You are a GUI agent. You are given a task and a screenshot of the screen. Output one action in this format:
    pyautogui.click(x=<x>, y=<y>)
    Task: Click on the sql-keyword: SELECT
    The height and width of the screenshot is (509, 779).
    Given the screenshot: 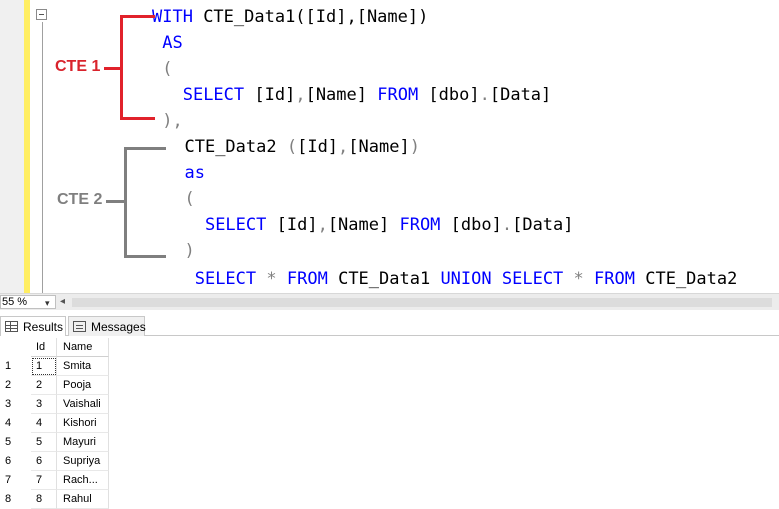 What is the action you would take?
    pyautogui.click(x=235, y=225)
    